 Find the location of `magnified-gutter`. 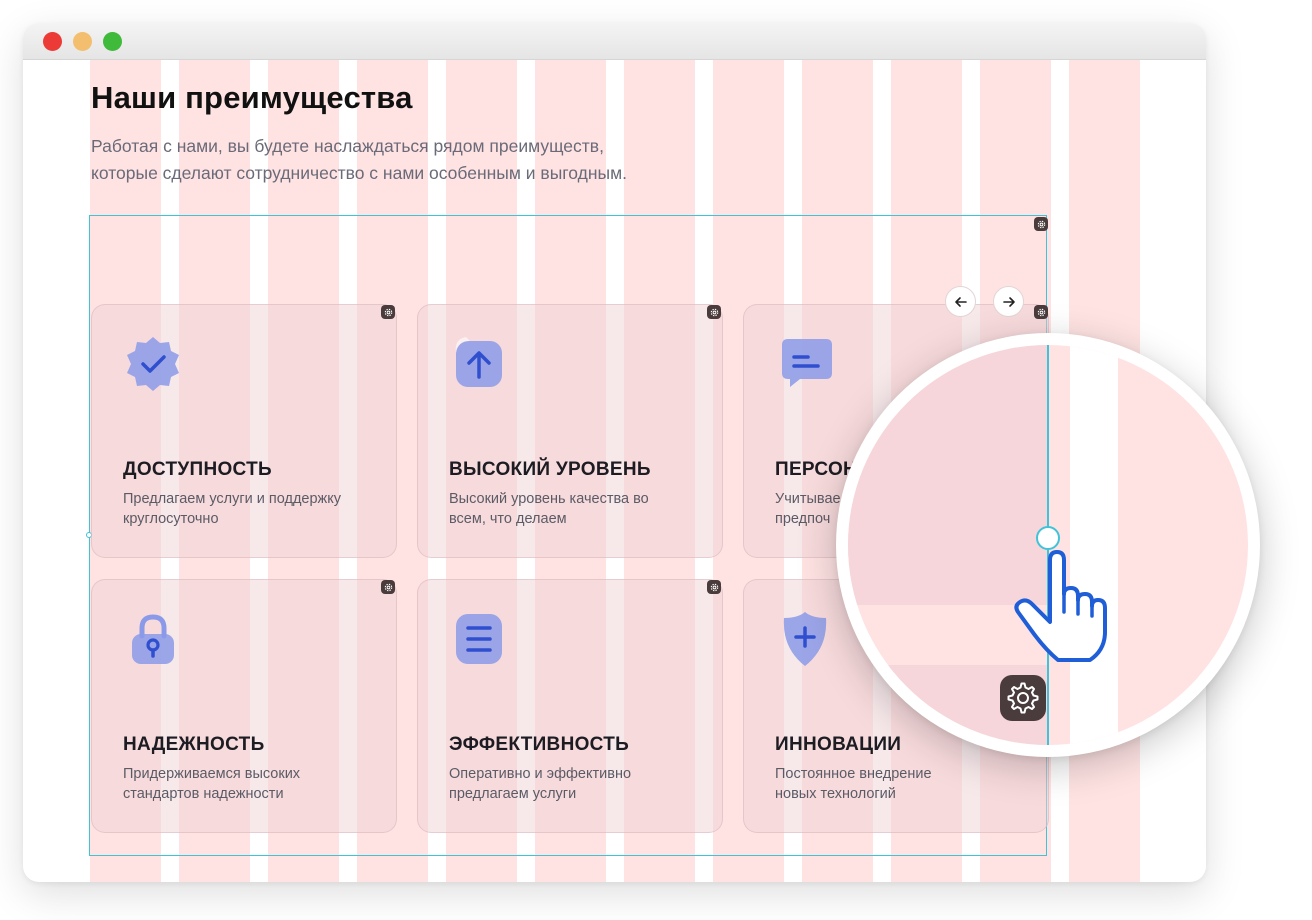

magnified-gutter is located at coordinates (1094, 545).